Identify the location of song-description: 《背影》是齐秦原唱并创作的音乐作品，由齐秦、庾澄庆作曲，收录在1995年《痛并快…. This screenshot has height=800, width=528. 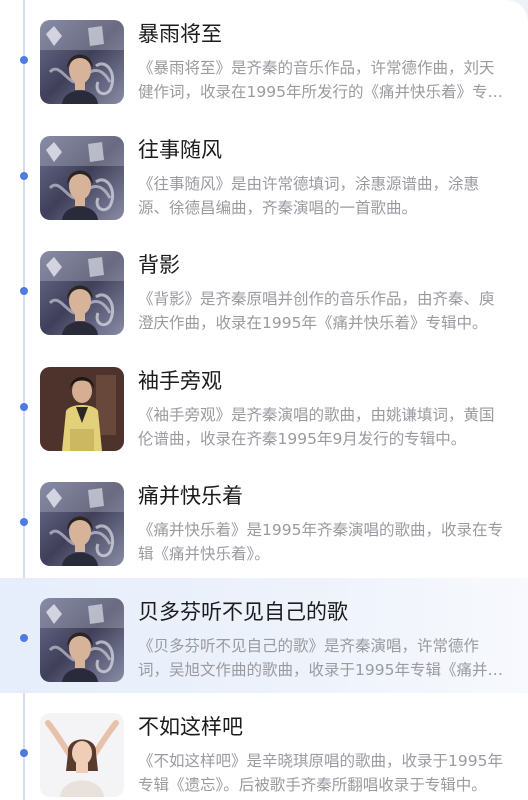
(316, 311).